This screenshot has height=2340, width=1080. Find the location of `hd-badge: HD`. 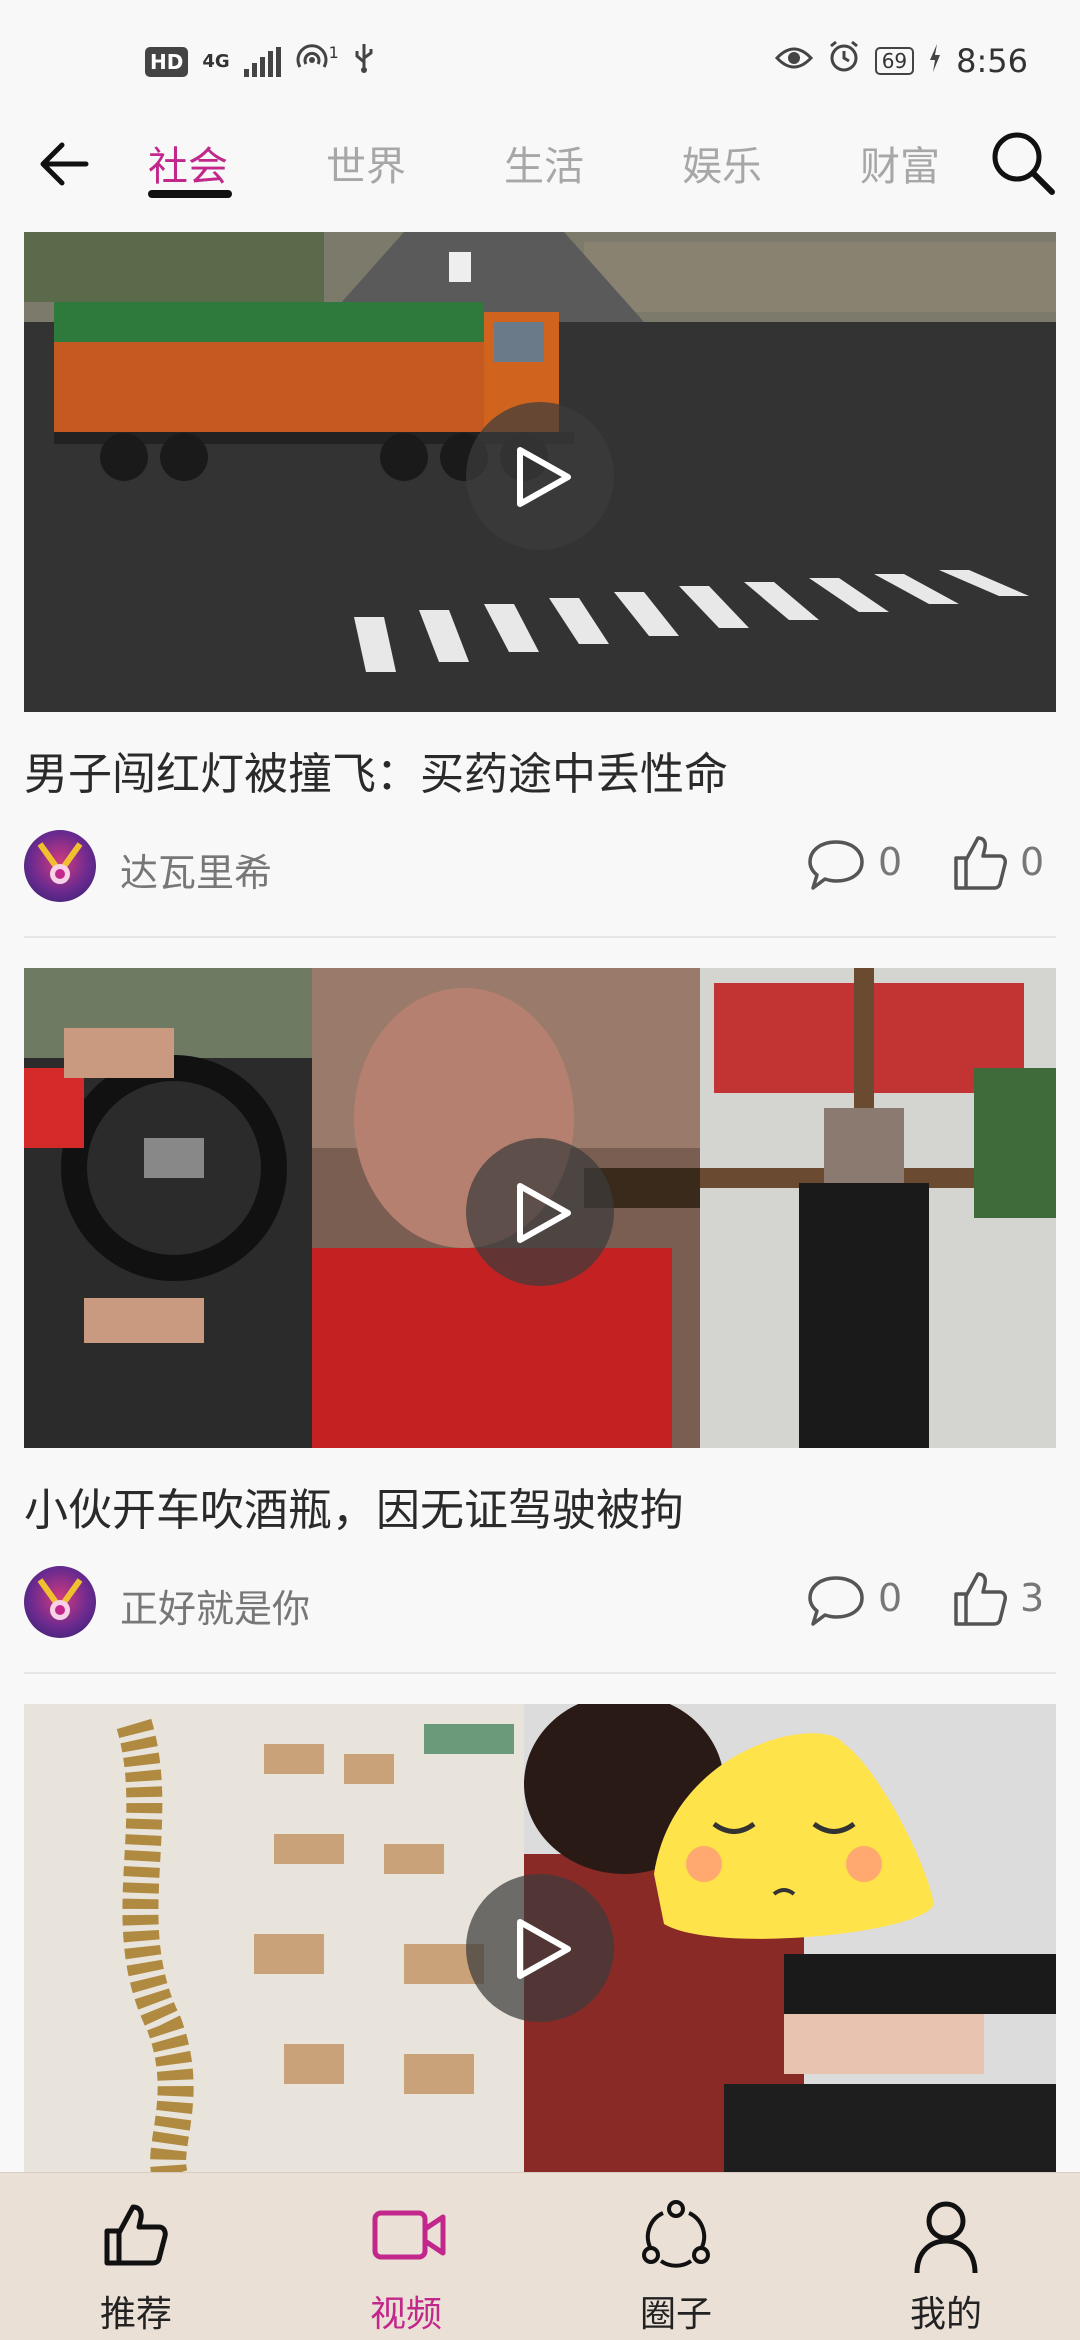

hd-badge: HD is located at coordinates (167, 61).